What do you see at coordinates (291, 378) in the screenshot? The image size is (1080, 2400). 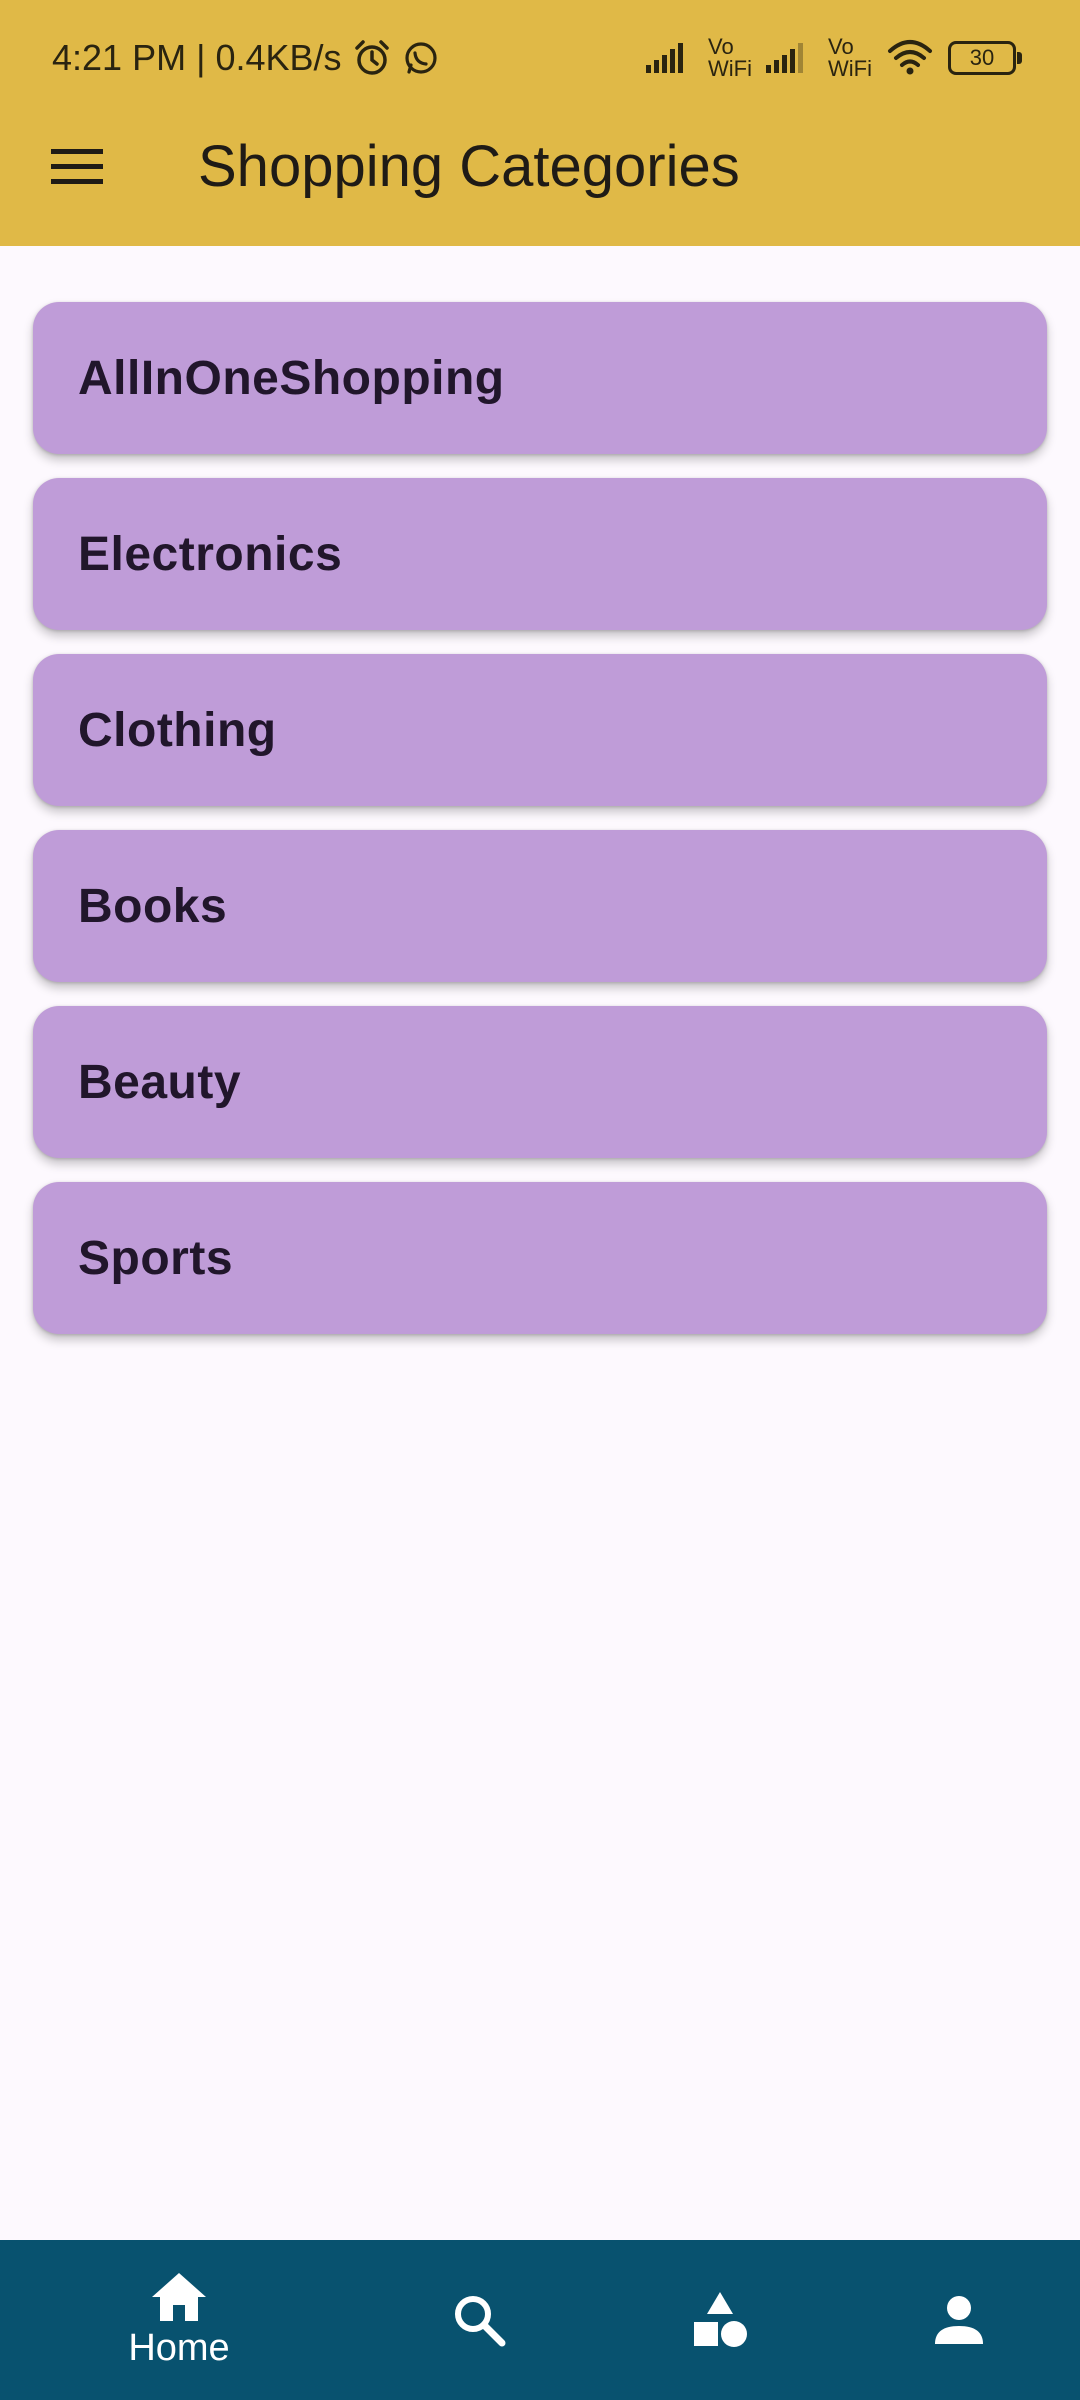 I see `category-label: AllInOneShopping` at bounding box center [291, 378].